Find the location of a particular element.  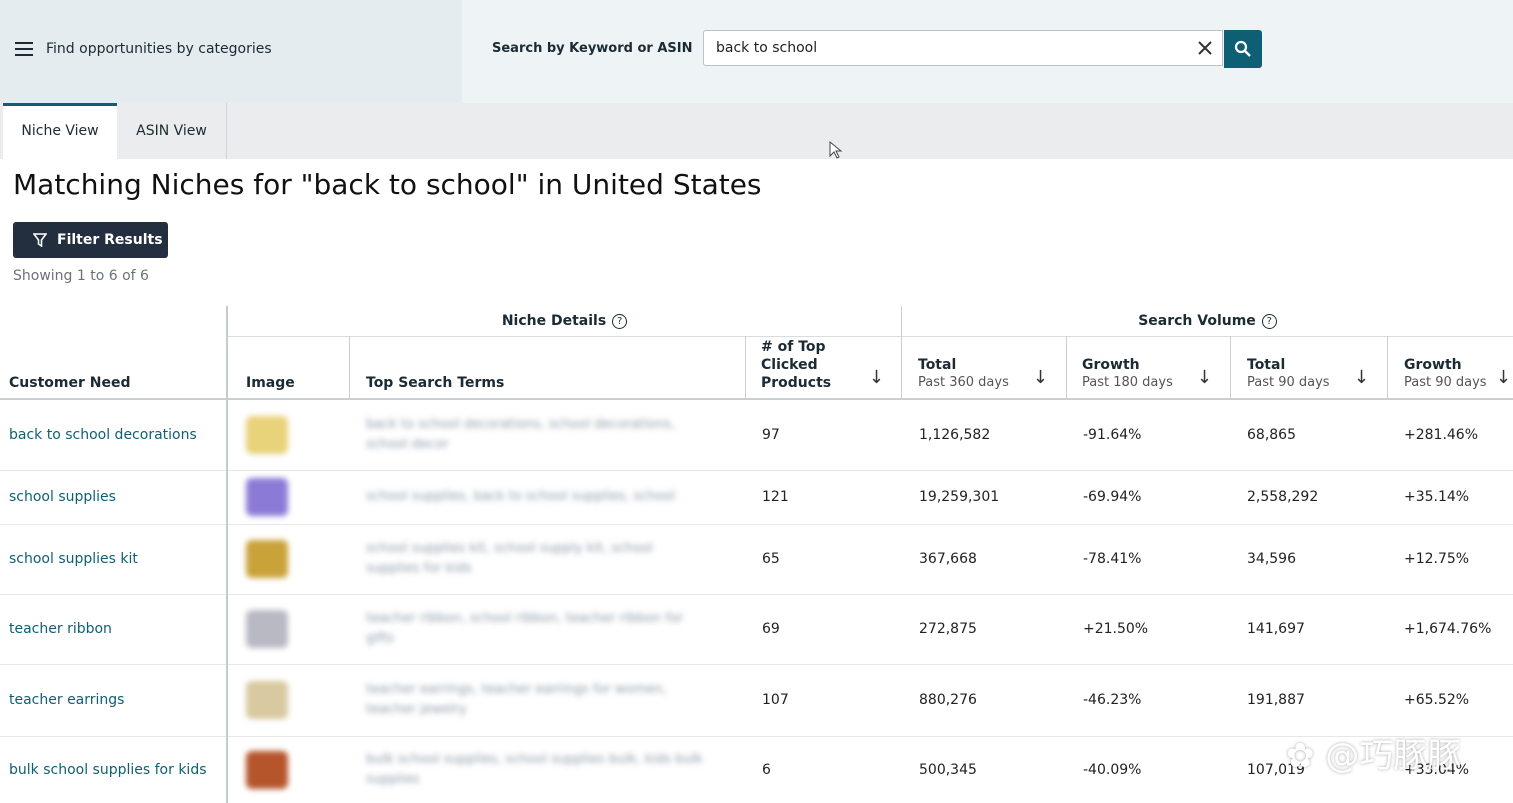

results-count: Showing 1 to 6 of 6 is located at coordinates (81, 276).